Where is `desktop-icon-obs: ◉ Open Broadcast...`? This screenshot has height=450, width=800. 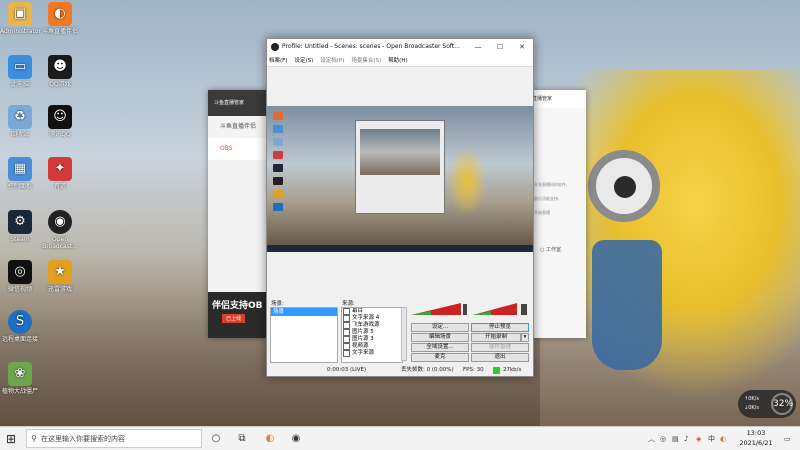 desktop-icon-obs: ◉ Open Broadcast... is located at coordinates (60, 230).